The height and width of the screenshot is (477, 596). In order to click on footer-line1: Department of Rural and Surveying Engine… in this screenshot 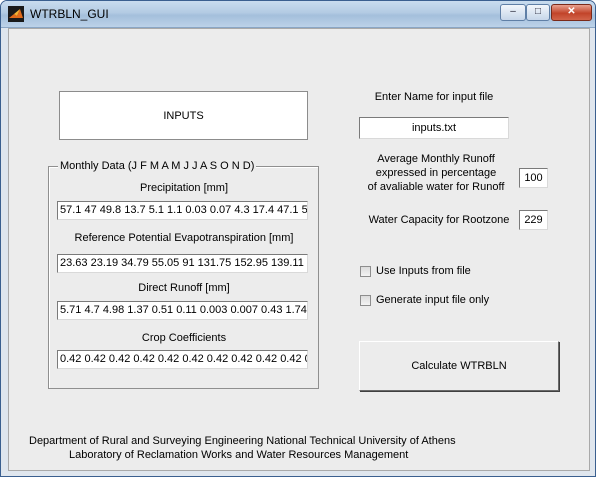, I will do `click(242, 441)`.